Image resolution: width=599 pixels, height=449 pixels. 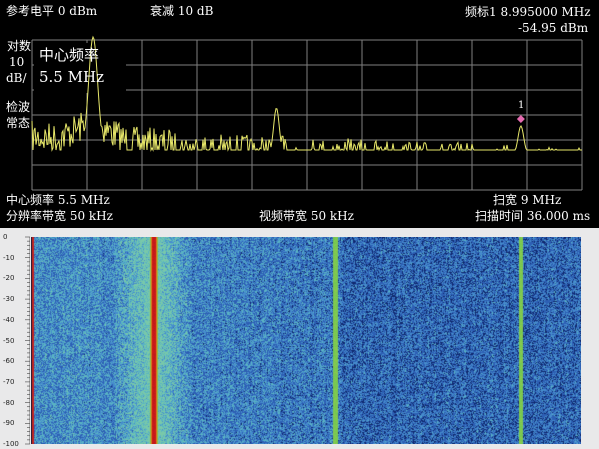 I want to click on attenuation-readout: 衰减 10 dB, so click(x=182, y=11).